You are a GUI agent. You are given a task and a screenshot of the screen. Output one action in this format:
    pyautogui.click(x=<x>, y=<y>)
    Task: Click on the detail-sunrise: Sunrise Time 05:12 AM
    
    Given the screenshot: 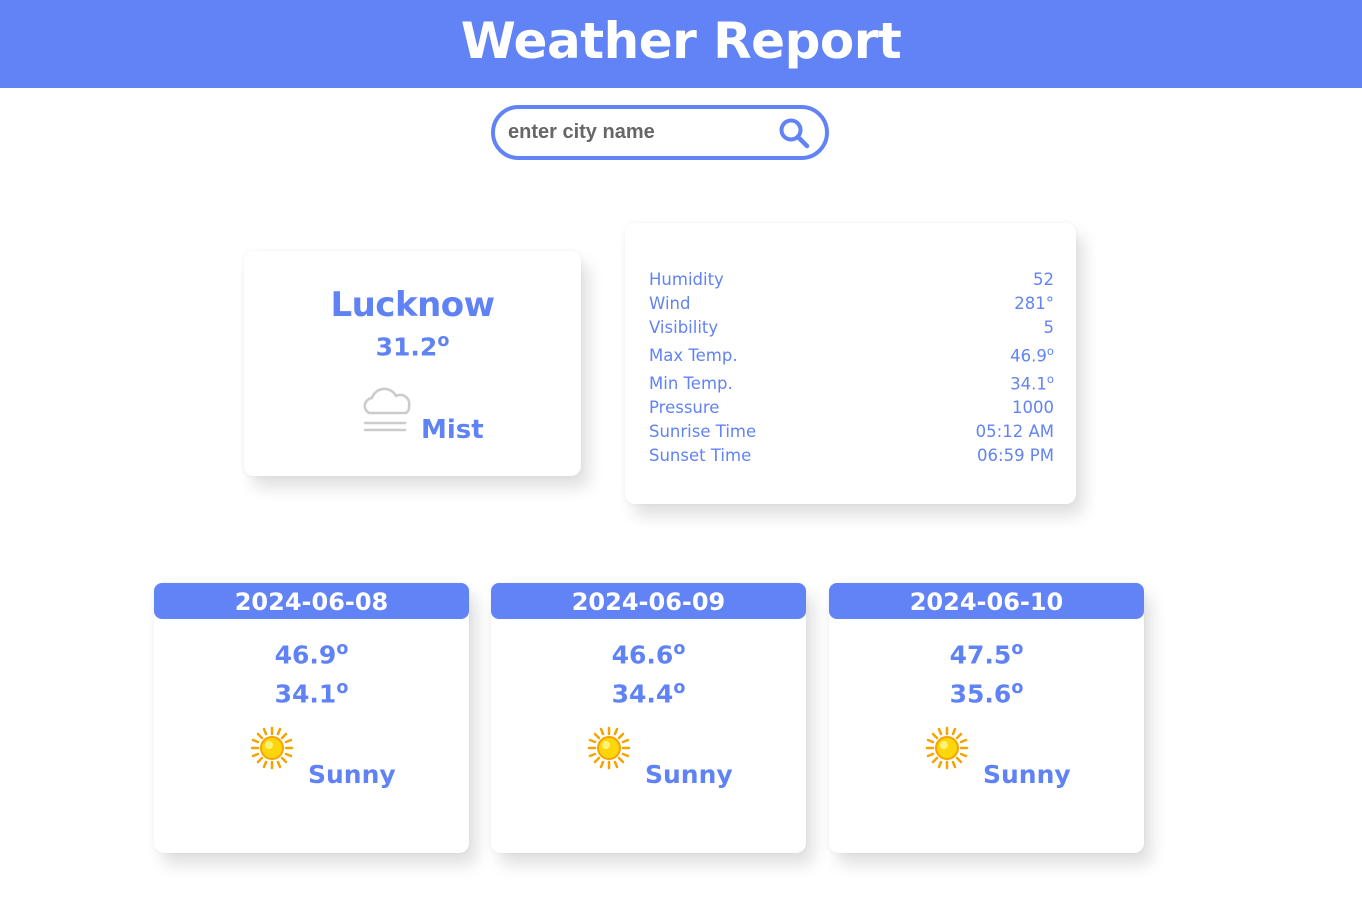 What is the action you would take?
    pyautogui.click(x=851, y=431)
    